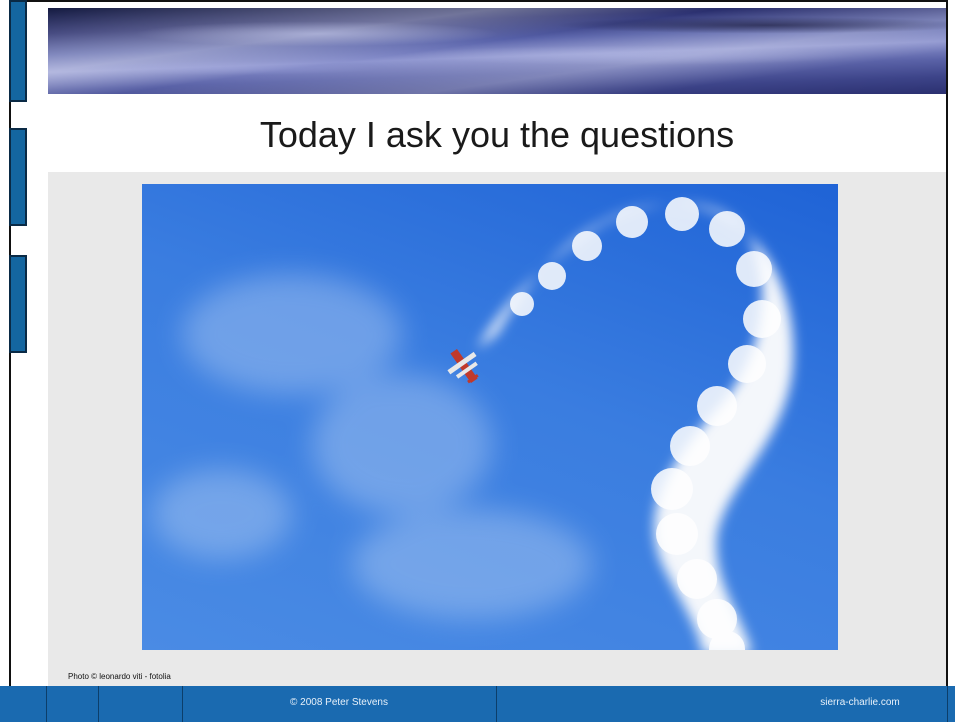 The image size is (955, 722). What do you see at coordinates (497, 134) in the screenshot?
I see `slide-title: Today I ask you the questions` at bounding box center [497, 134].